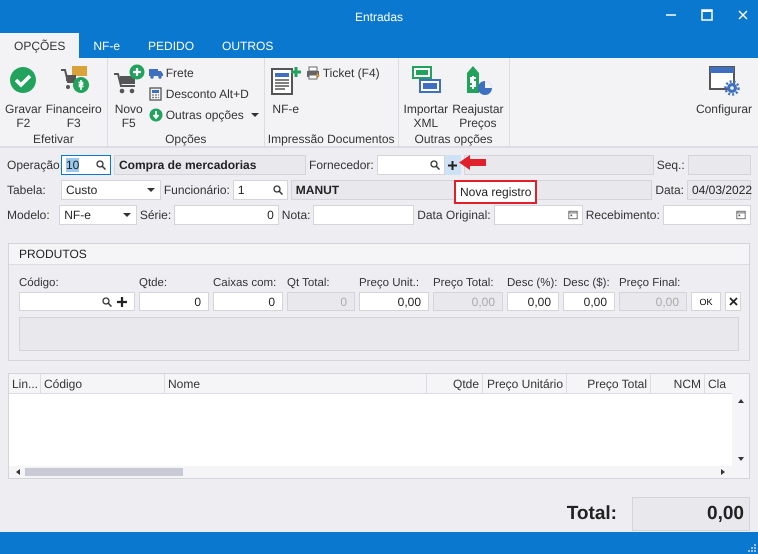 The width and height of the screenshot is (758, 554). Describe the element at coordinates (296, 383) in the screenshot. I see `column-header: Nome` at that location.